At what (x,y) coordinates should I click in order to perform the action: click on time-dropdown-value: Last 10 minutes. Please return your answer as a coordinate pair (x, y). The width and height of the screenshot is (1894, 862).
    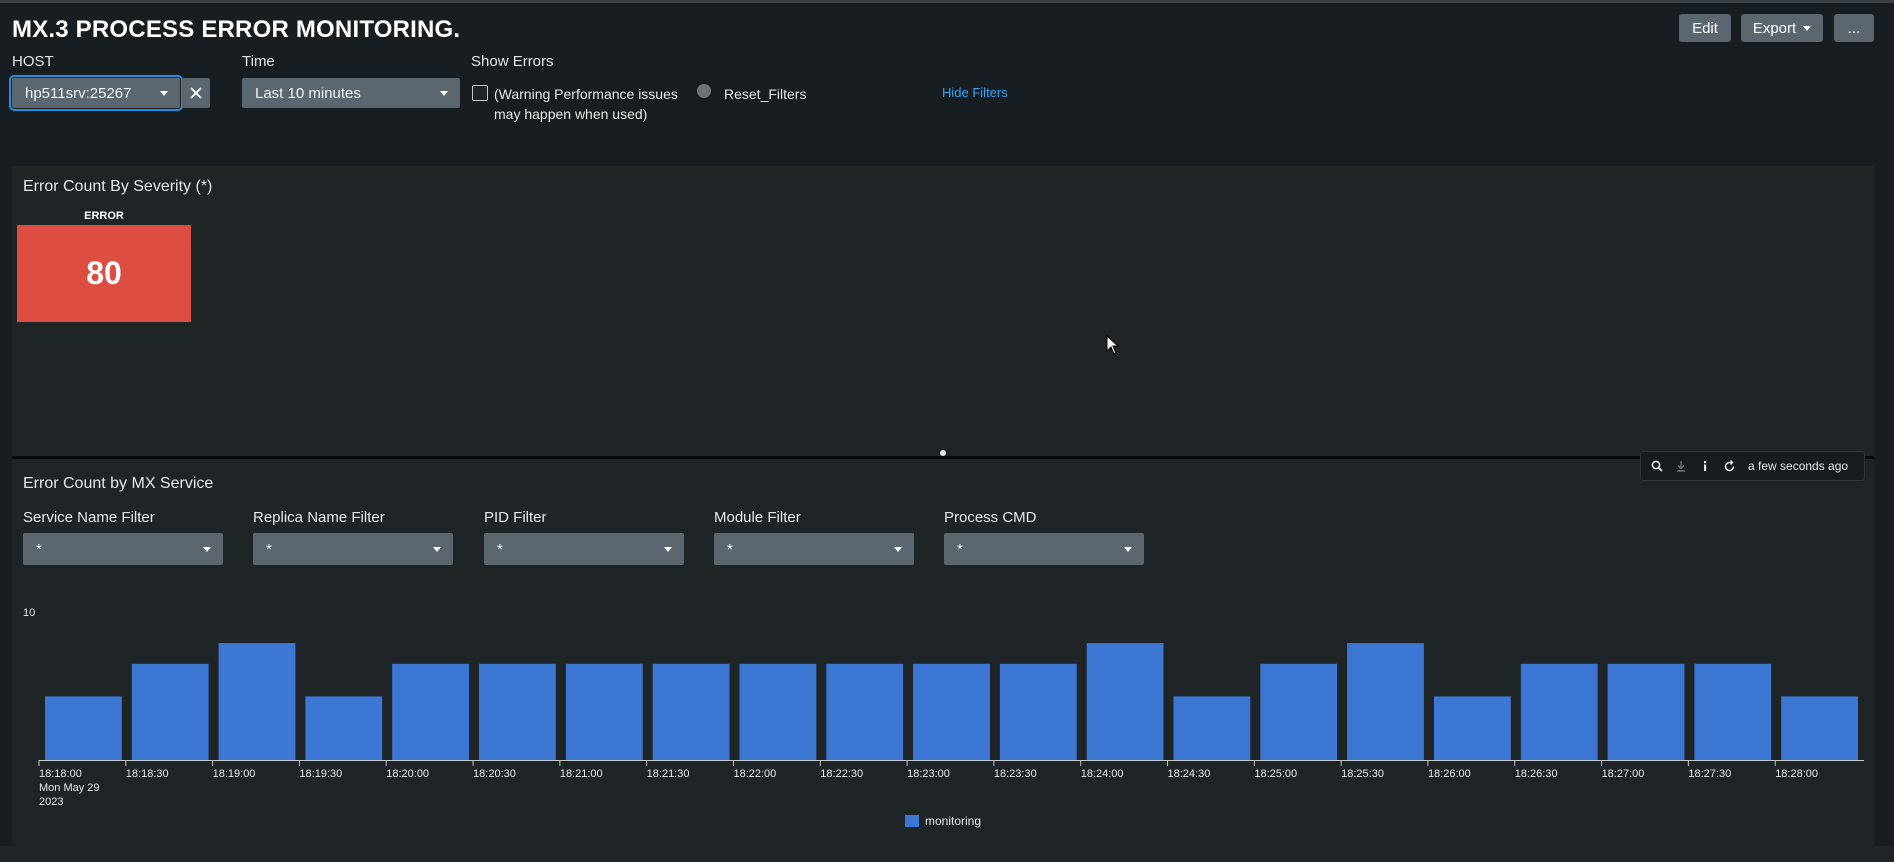
    Looking at the image, I should click on (308, 93).